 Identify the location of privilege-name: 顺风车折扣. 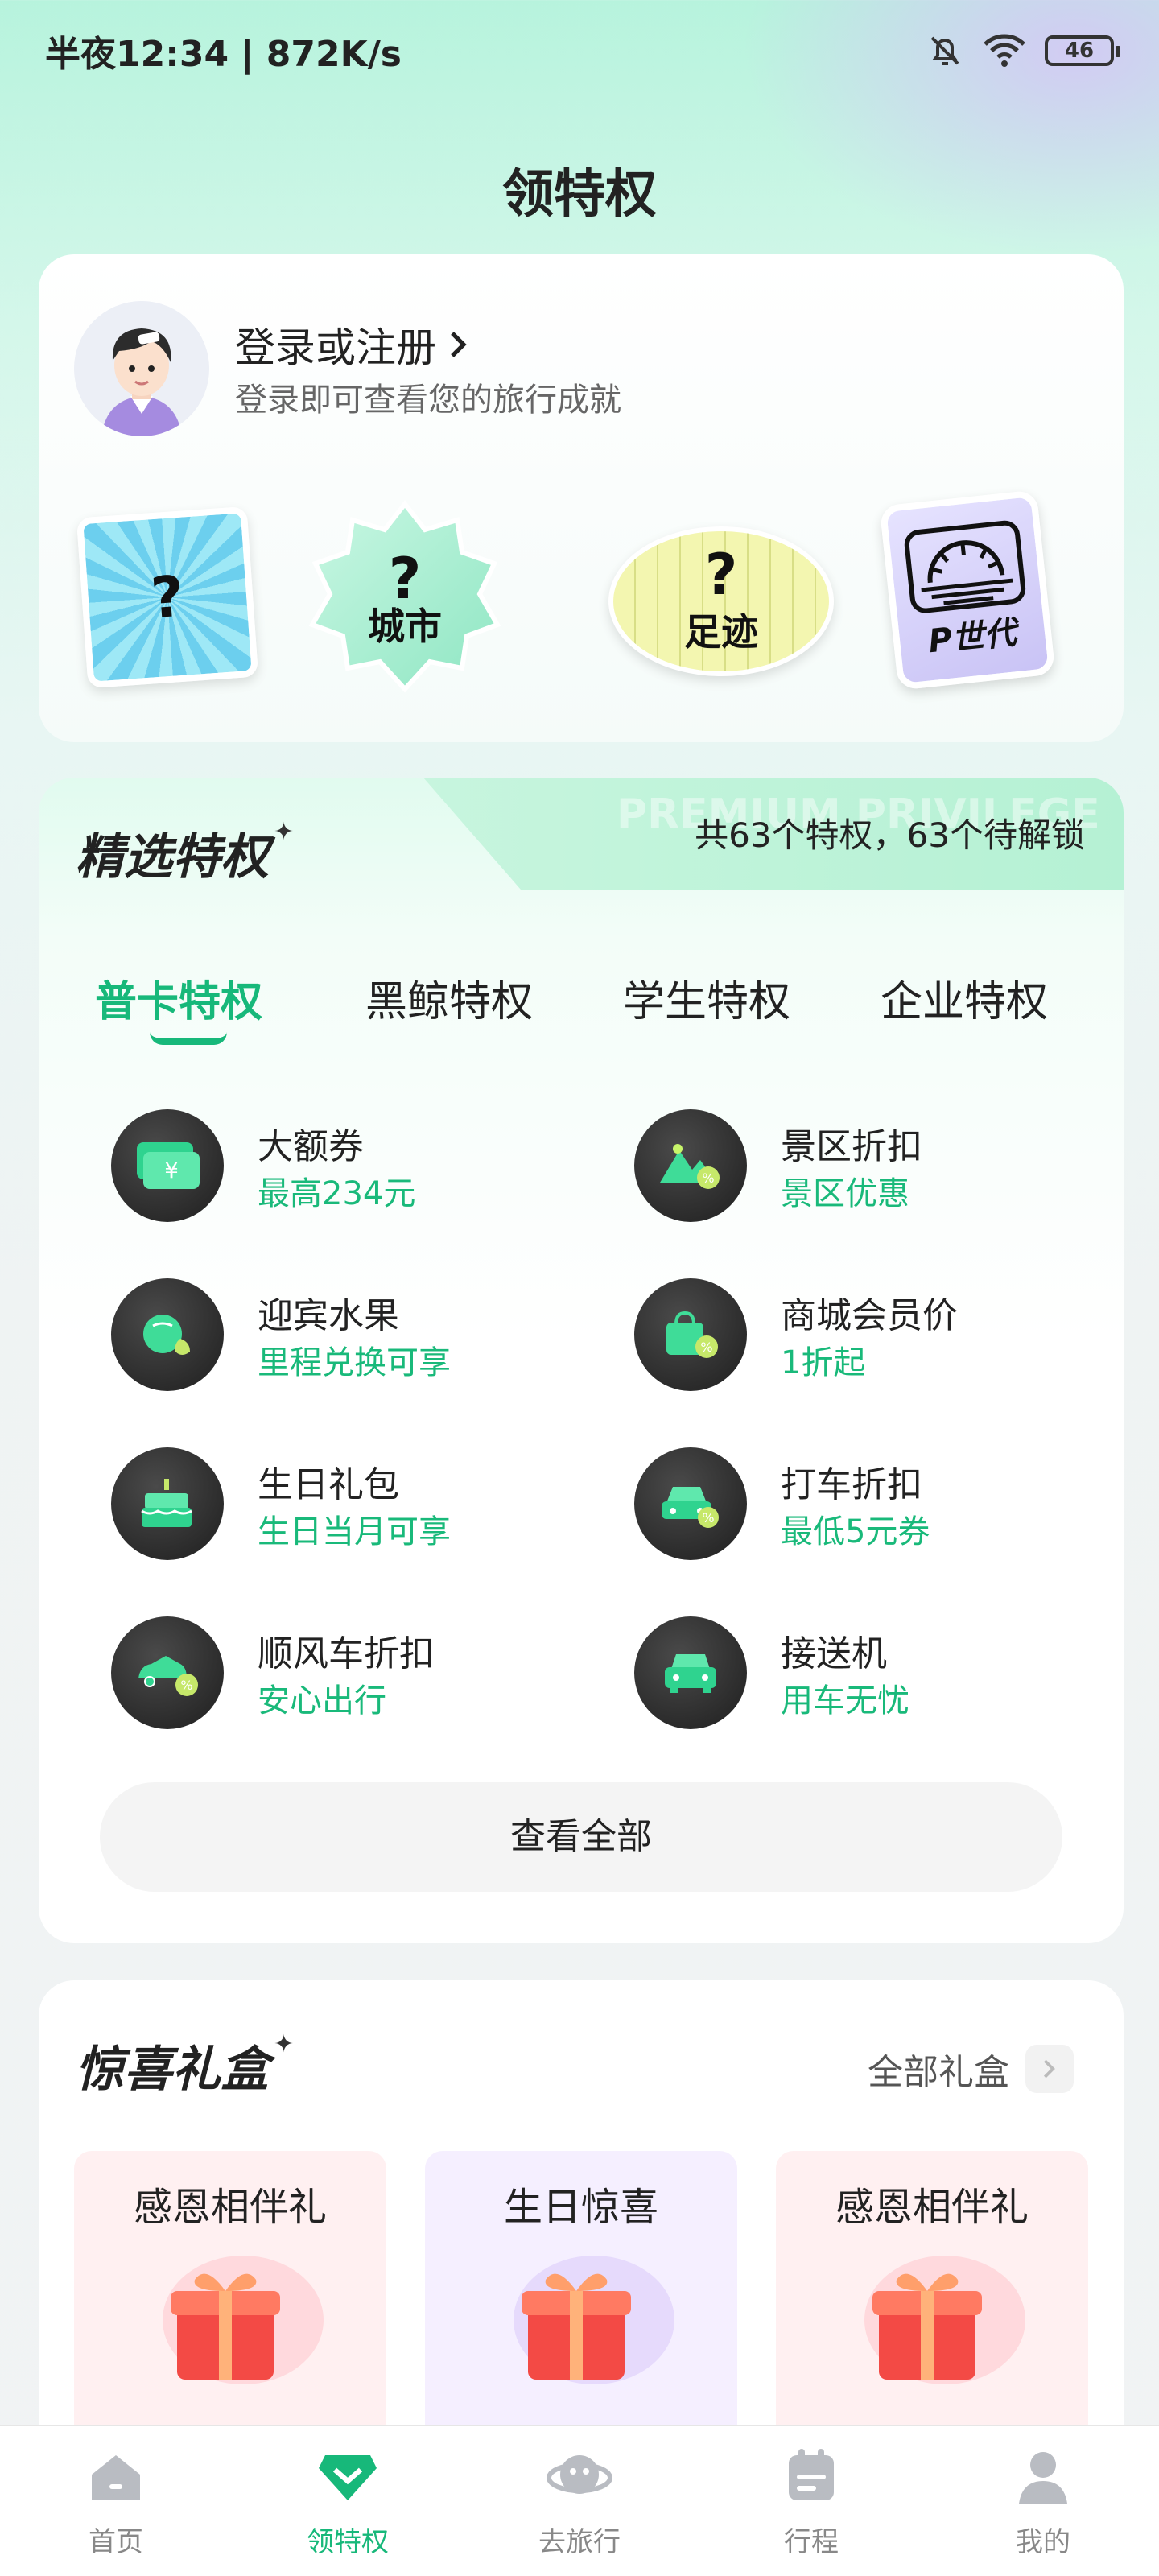
(346, 1653).